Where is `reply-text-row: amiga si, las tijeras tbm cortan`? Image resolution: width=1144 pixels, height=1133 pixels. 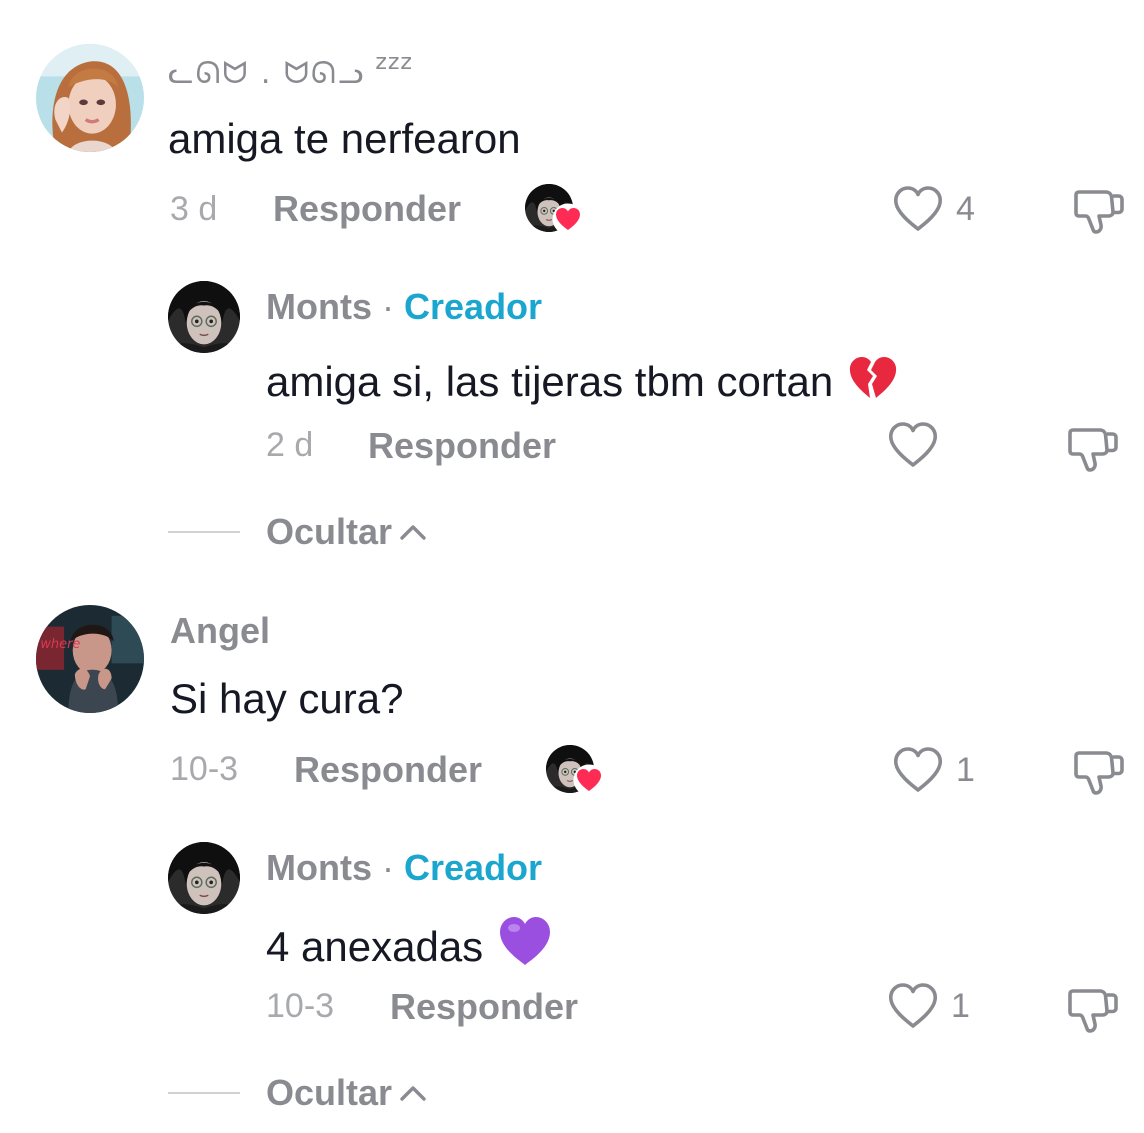 reply-text-row: amiga si, las tijeras tbm cortan is located at coordinates (582, 381).